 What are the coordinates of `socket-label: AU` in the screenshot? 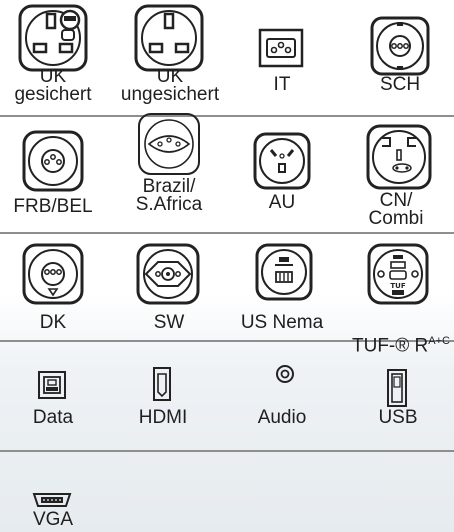 It's located at (282, 202).